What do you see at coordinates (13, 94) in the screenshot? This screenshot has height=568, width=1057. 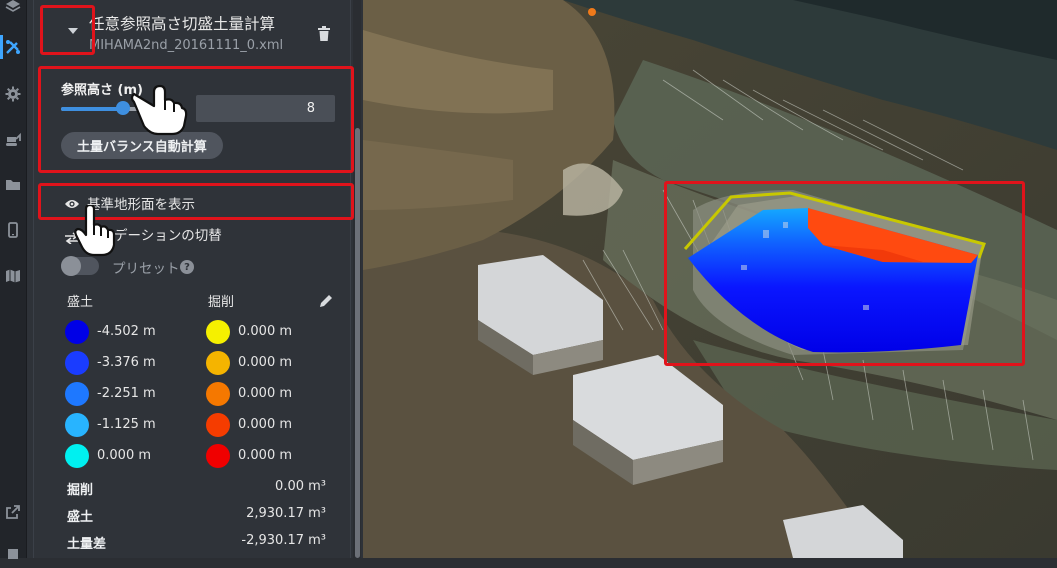 I see `gear-icon` at bounding box center [13, 94].